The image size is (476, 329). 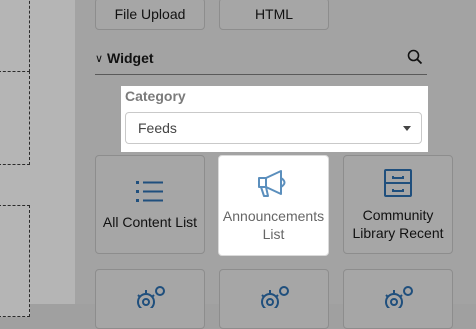 I want to click on all-content-list-widget: All Content List, so click(x=150, y=204).